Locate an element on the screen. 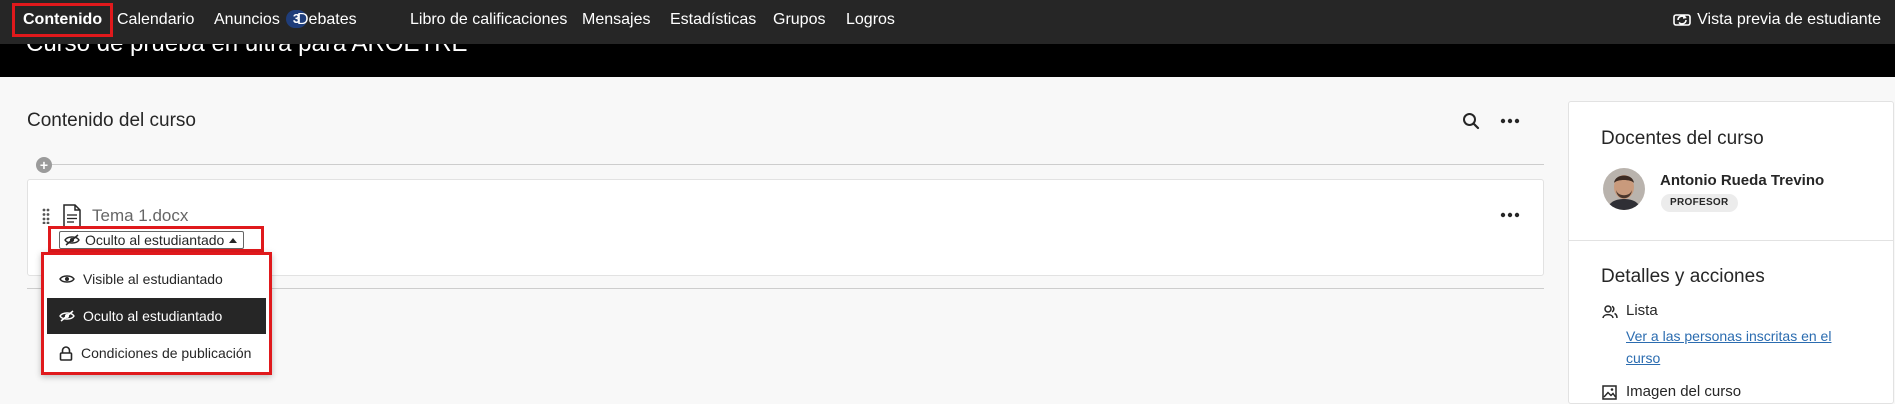 The height and width of the screenshot is (404, 1895). tab-libro-calificaciones: Libro de calificaciones is located at coordinates (488, 20).